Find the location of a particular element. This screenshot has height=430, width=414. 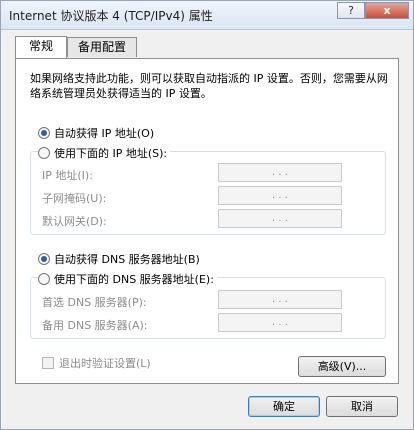

ip-manual-label: 使用下面的 IP 地址(S): is located at coordinates (111, 153).